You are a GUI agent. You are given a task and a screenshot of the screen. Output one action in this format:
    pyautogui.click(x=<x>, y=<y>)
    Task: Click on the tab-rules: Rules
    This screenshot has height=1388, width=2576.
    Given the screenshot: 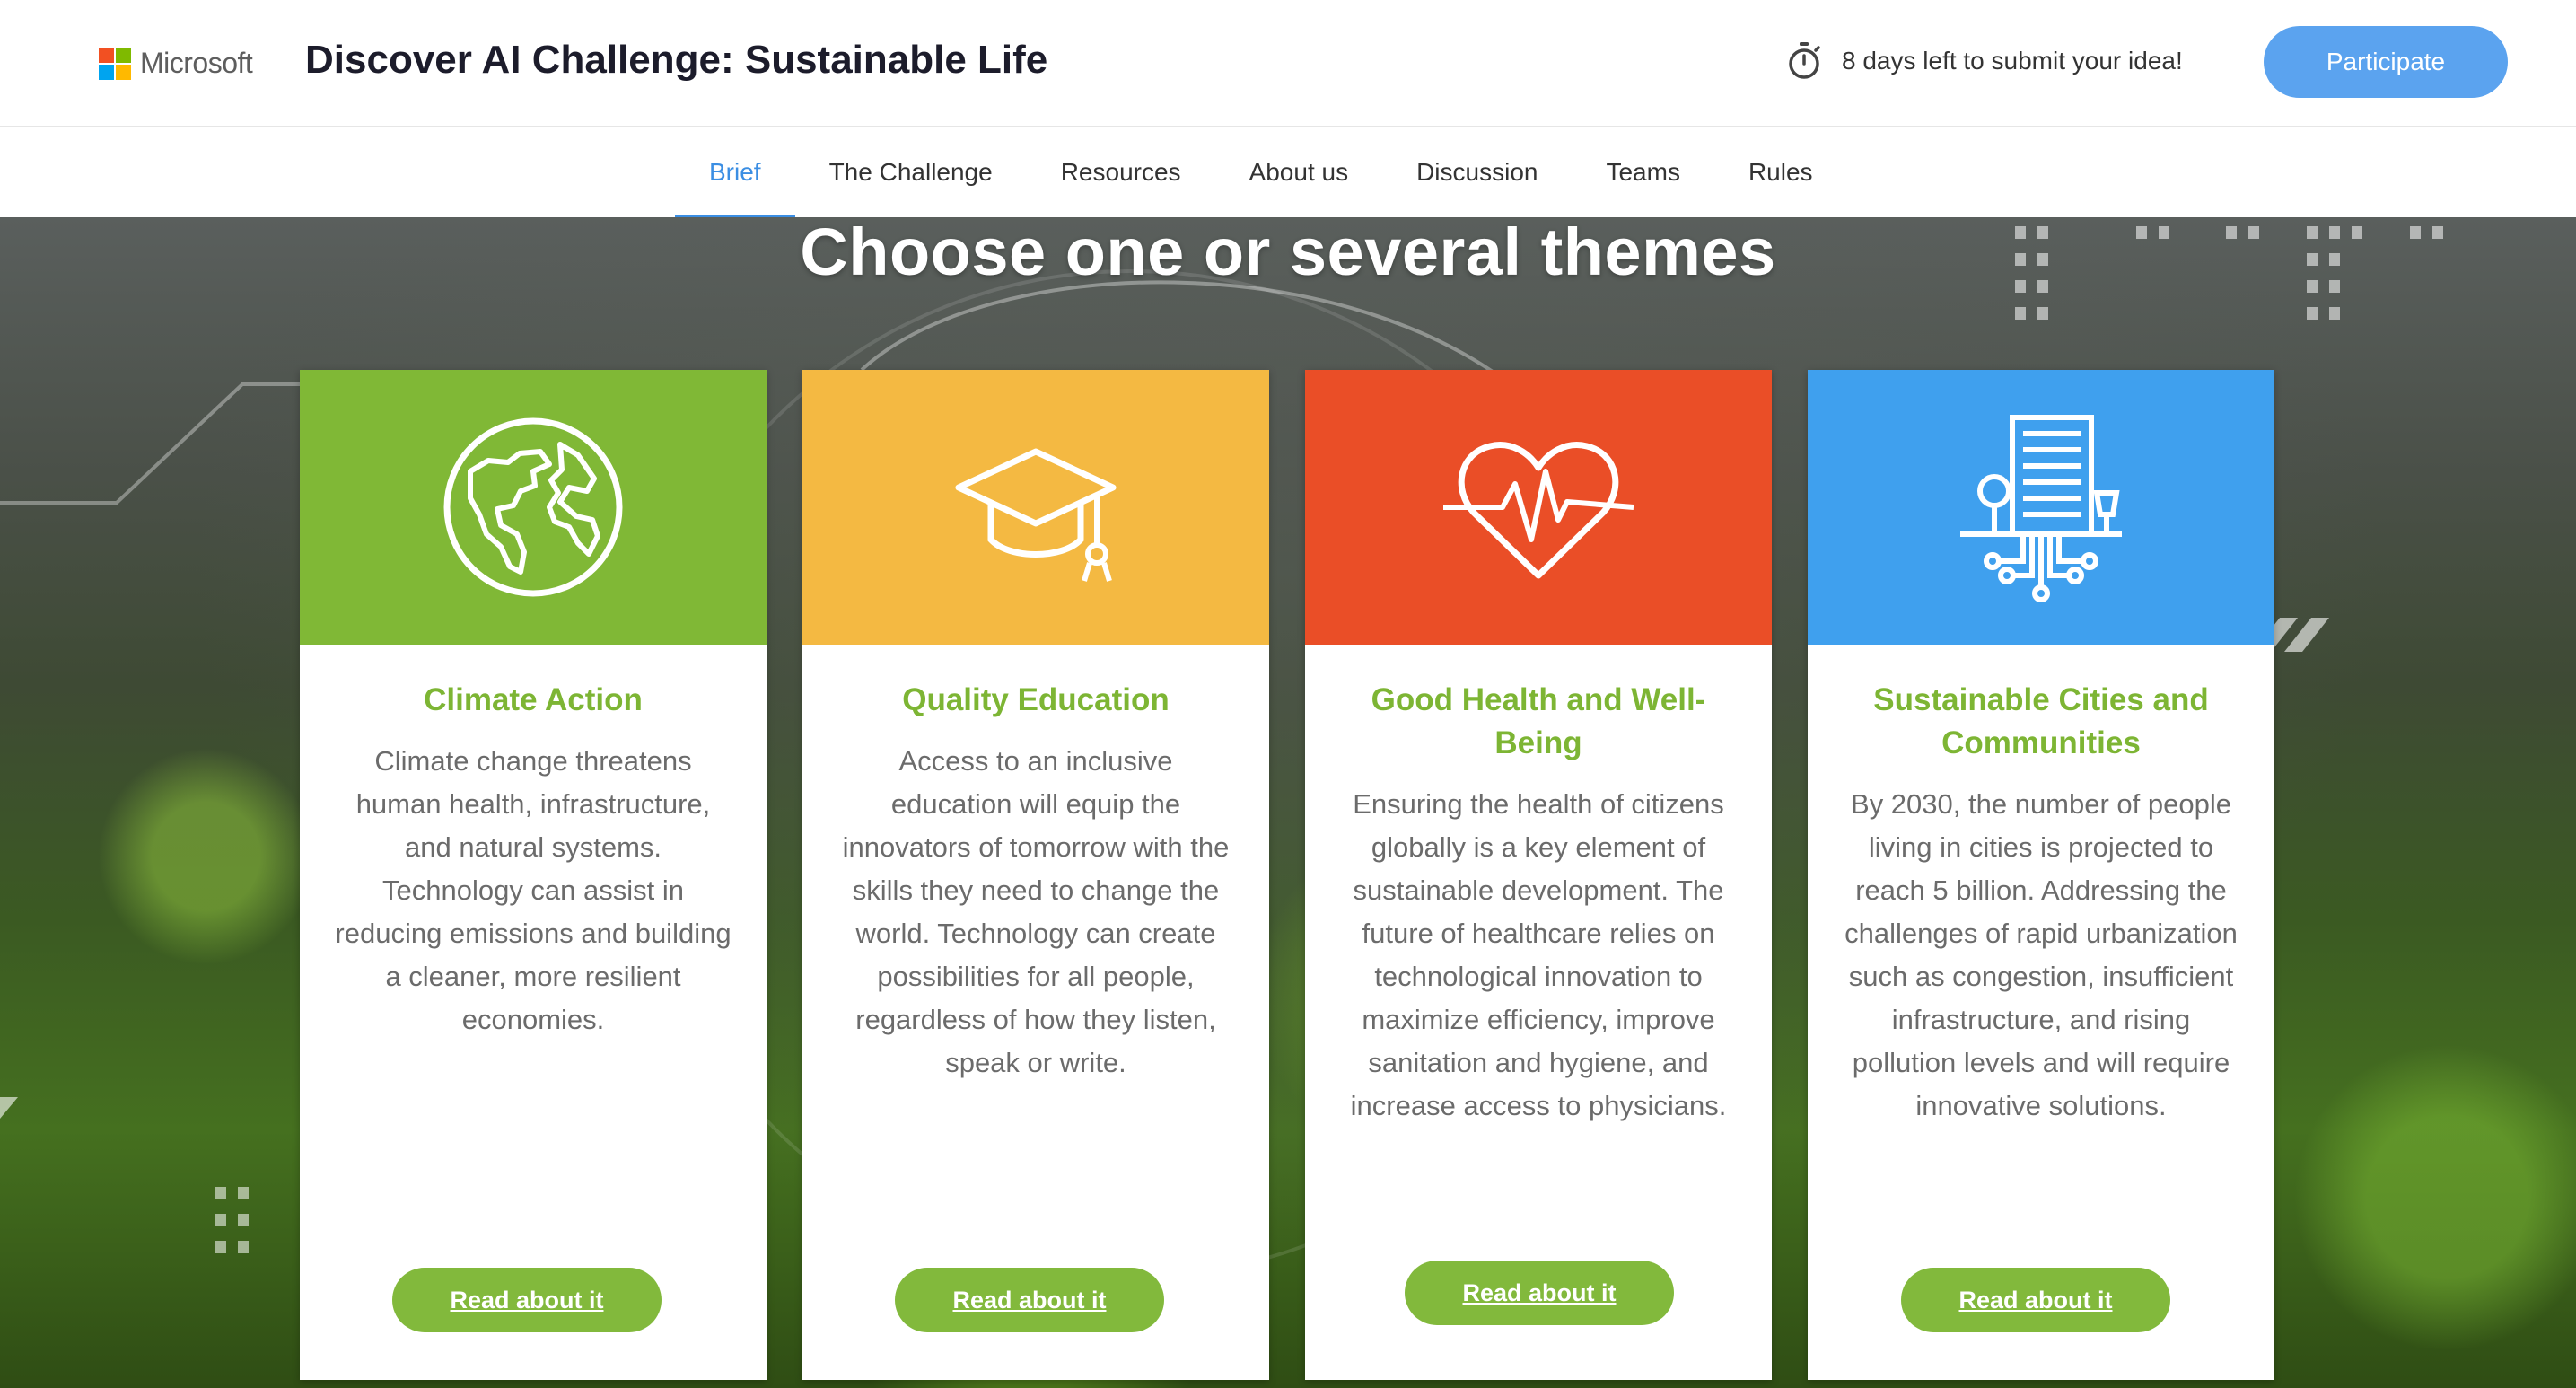 What is the action you would take?
    pyautogui.click(x=1780, y=172)
    